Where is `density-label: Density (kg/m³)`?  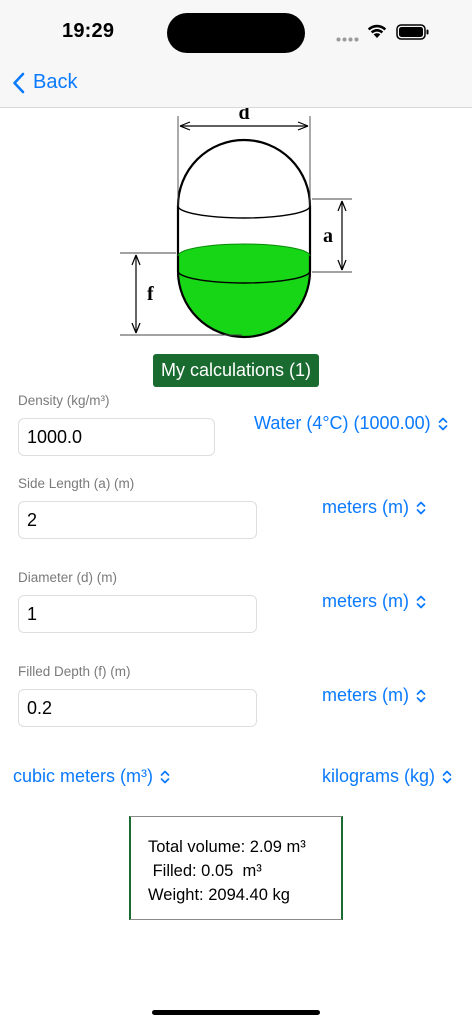 density-label: Density (kg/m³) is located at coordinates (64, 400).